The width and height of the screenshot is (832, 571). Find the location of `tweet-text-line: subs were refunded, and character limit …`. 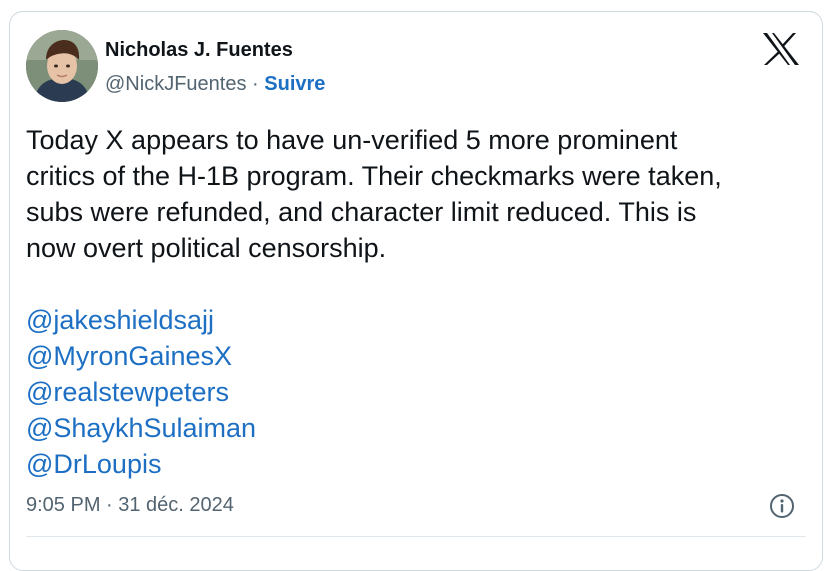

tweet-text-line: subs were refunded, and character limit … is located at coordinates (361, 212).